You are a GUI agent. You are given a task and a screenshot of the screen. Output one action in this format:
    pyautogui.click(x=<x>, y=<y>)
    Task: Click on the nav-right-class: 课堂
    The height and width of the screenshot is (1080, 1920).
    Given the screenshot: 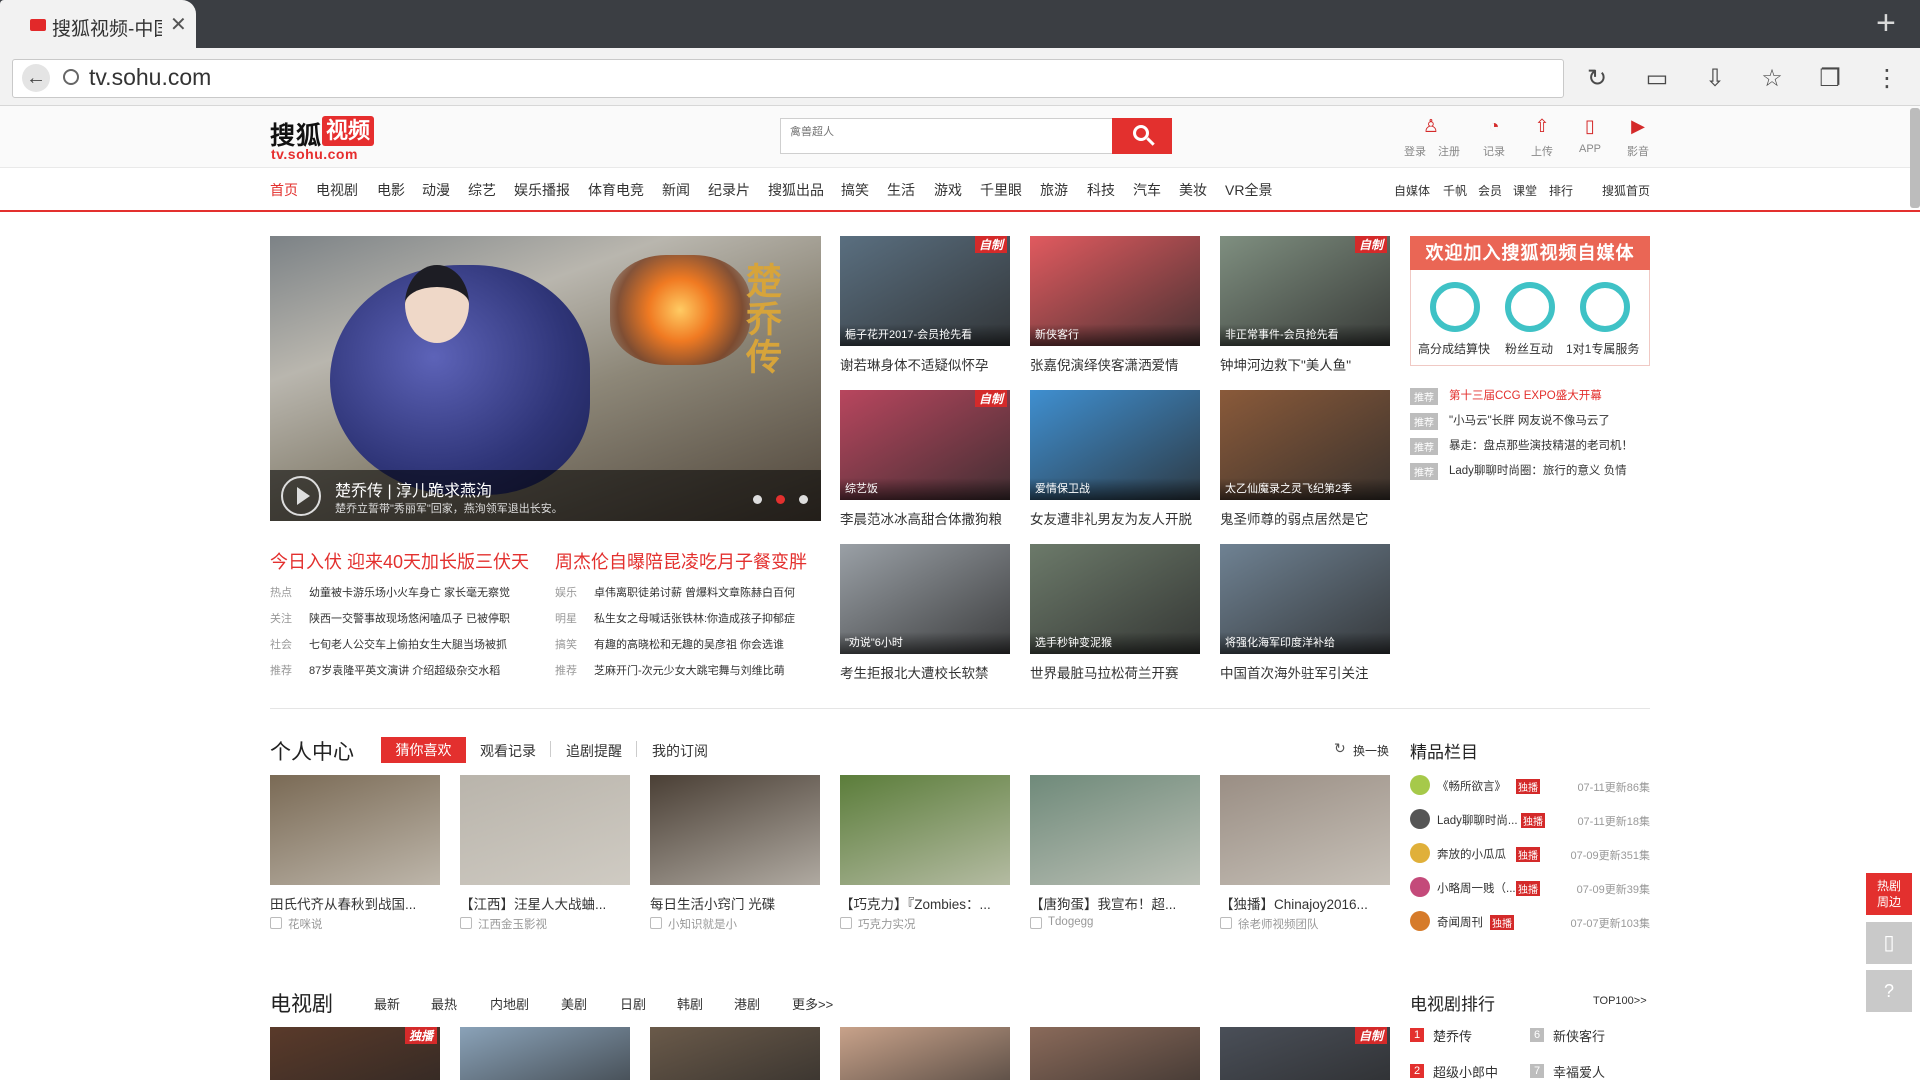 What is the action you would take?
    pyautogui.click(x=1525, y=190)
    